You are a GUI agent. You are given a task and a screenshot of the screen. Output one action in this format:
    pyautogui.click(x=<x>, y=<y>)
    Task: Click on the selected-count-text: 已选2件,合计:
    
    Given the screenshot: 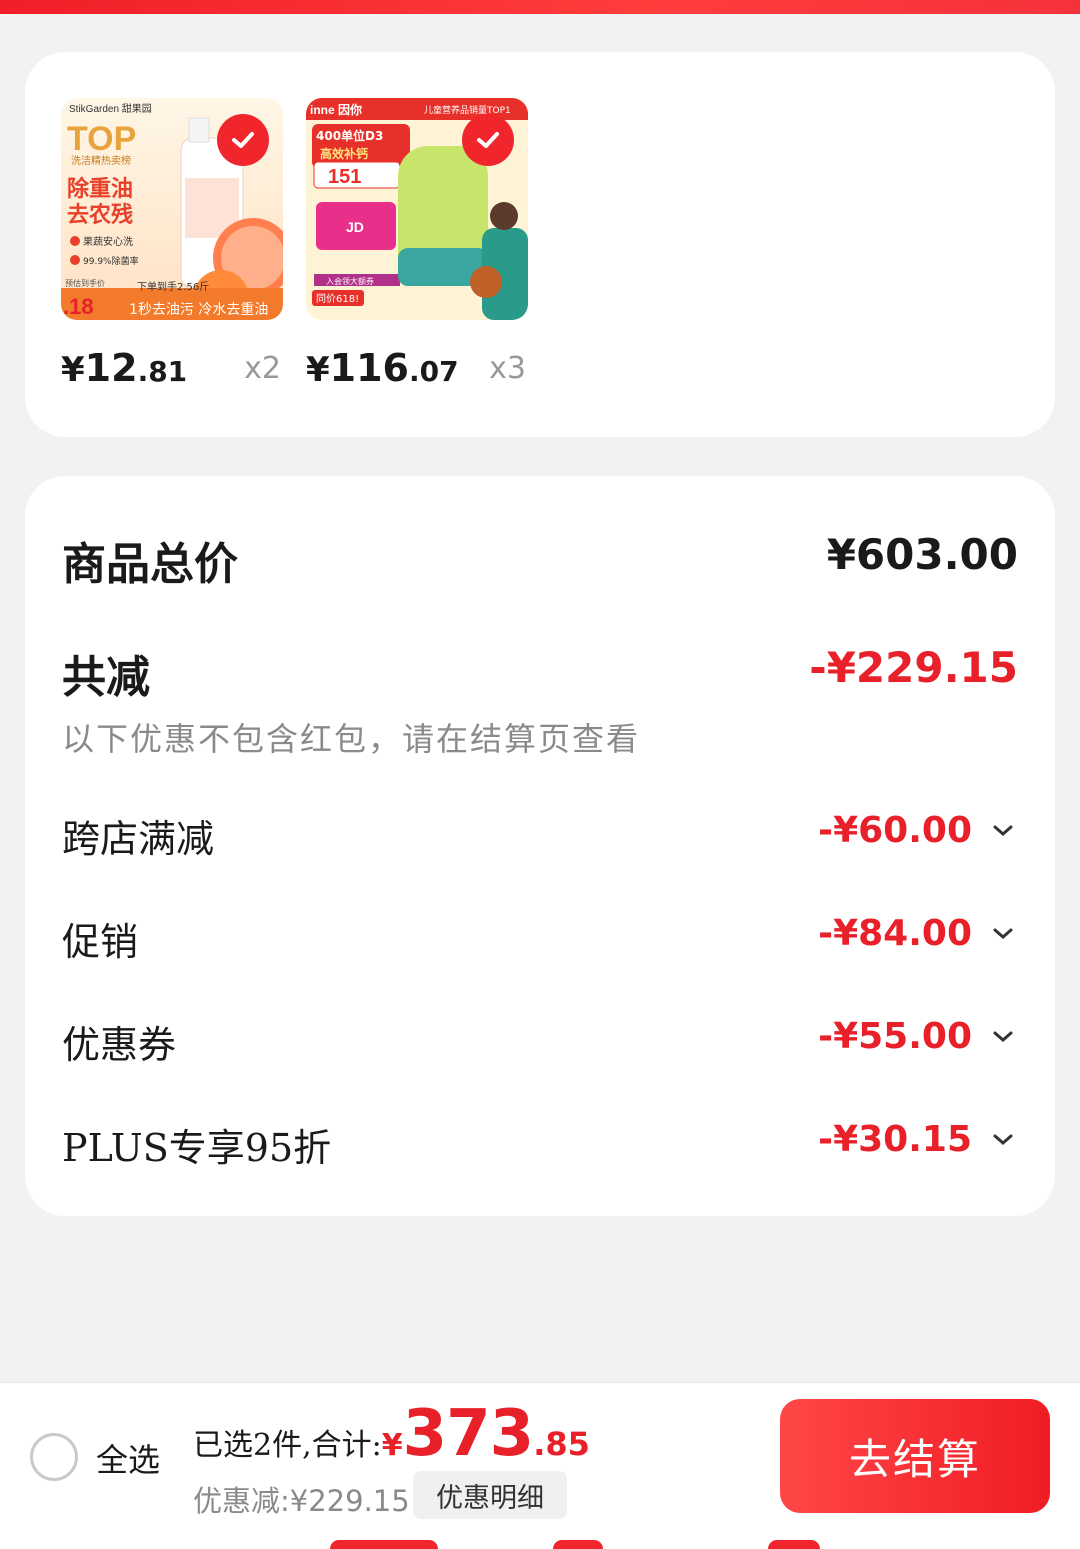 What is the action you would take?
    pyautogui.click(x=287, y=1445)
    